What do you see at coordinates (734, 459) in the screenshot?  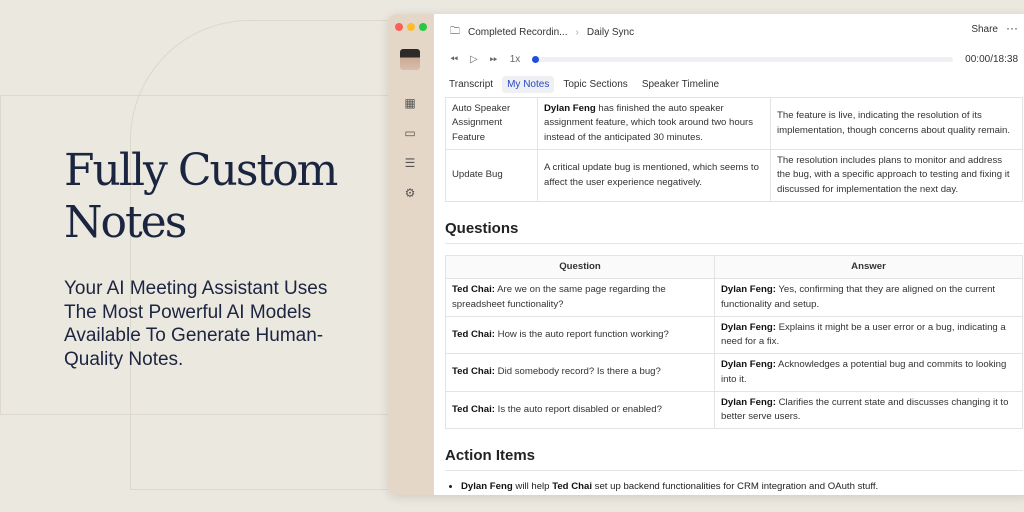 I see `action-items-heading: Action Items` at bounding box center [734, 459].